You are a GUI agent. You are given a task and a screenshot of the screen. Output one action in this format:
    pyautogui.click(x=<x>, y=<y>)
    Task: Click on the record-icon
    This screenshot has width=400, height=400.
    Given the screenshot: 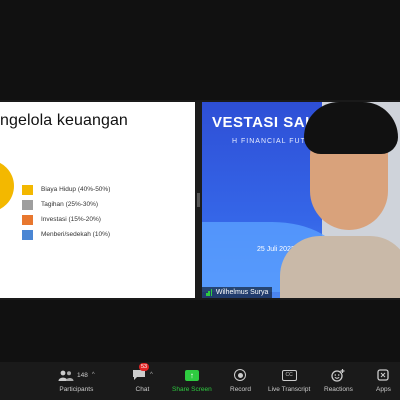 What is the action you would take?
    pyautogui.click(x=240, y=375)
    